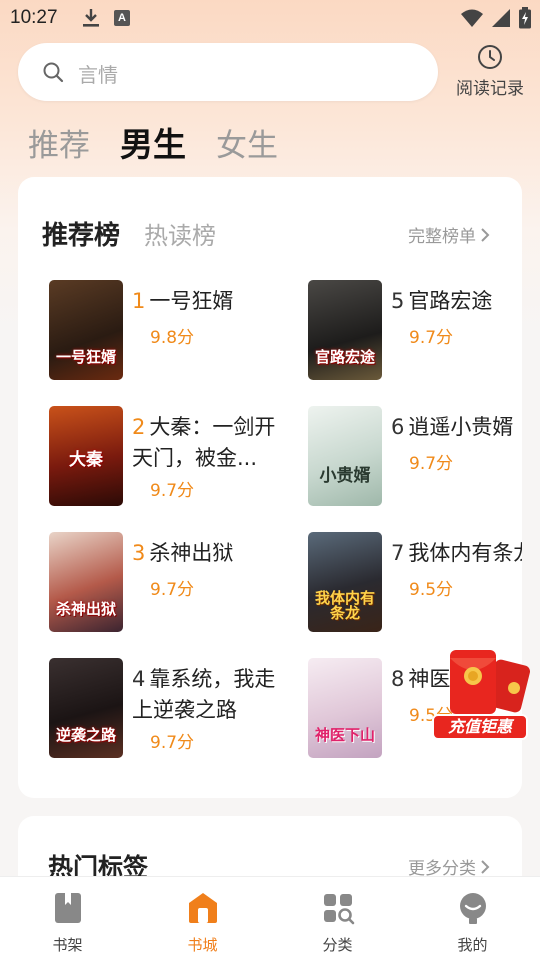  What do you see at coordinates (345, 476) in the screenshot?
I see `cover-text: 小贵婿` at bounding box center [345, 476].